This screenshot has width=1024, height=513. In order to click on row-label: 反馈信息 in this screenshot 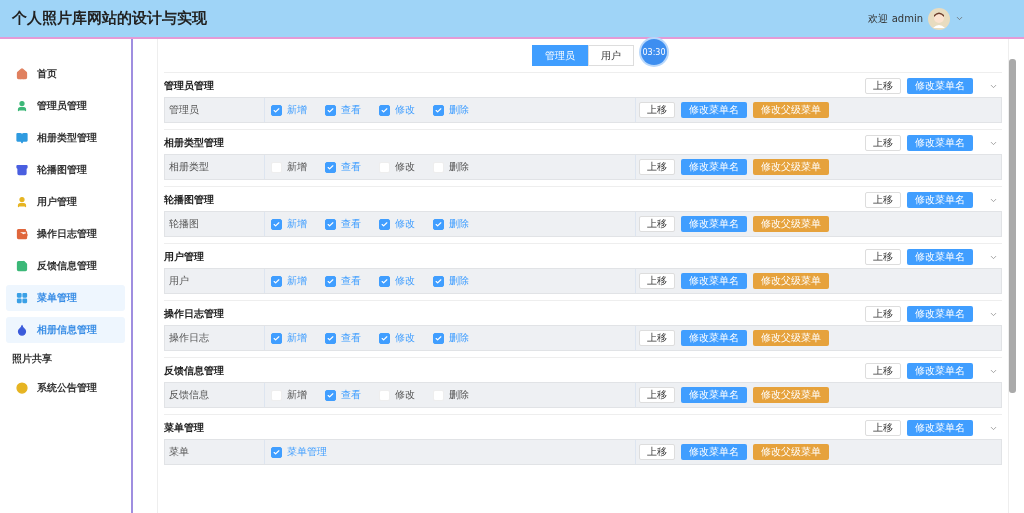, I will do `click(215, 395)`.